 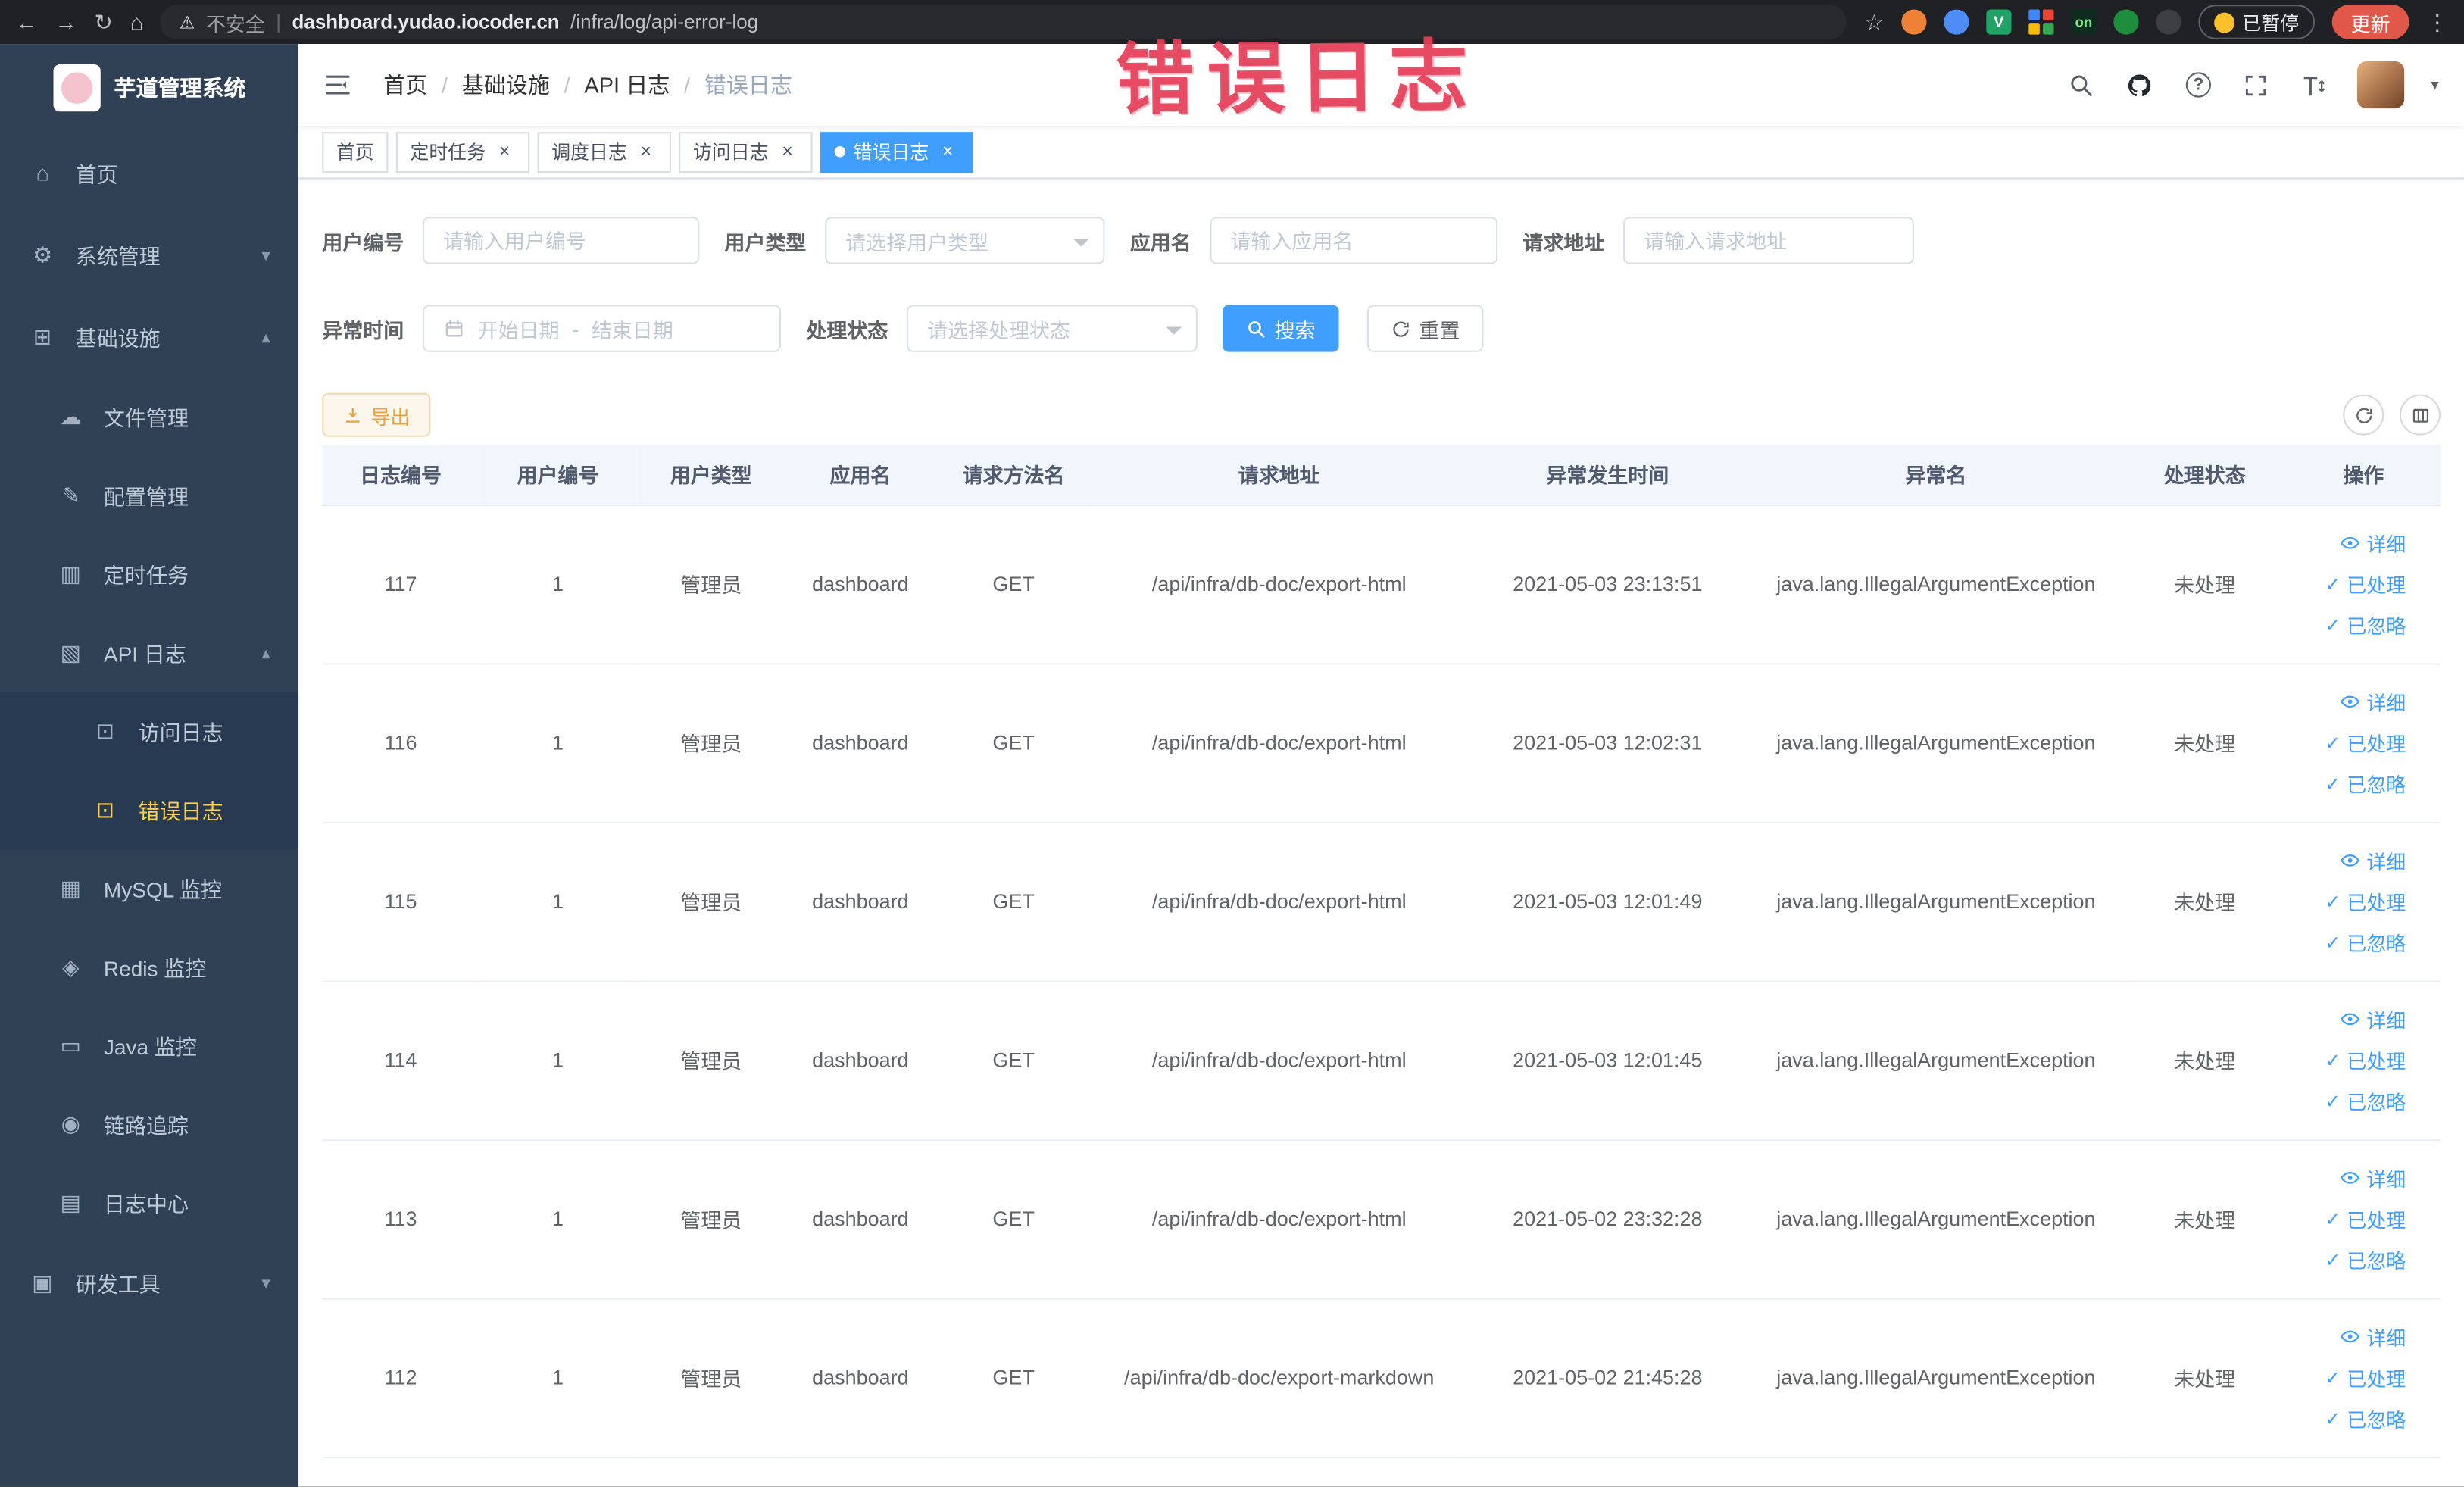 What do you see at coordinates (1354, 240) in the screenshot?
I see `app-name-input` at bounding box center [1354, 240].